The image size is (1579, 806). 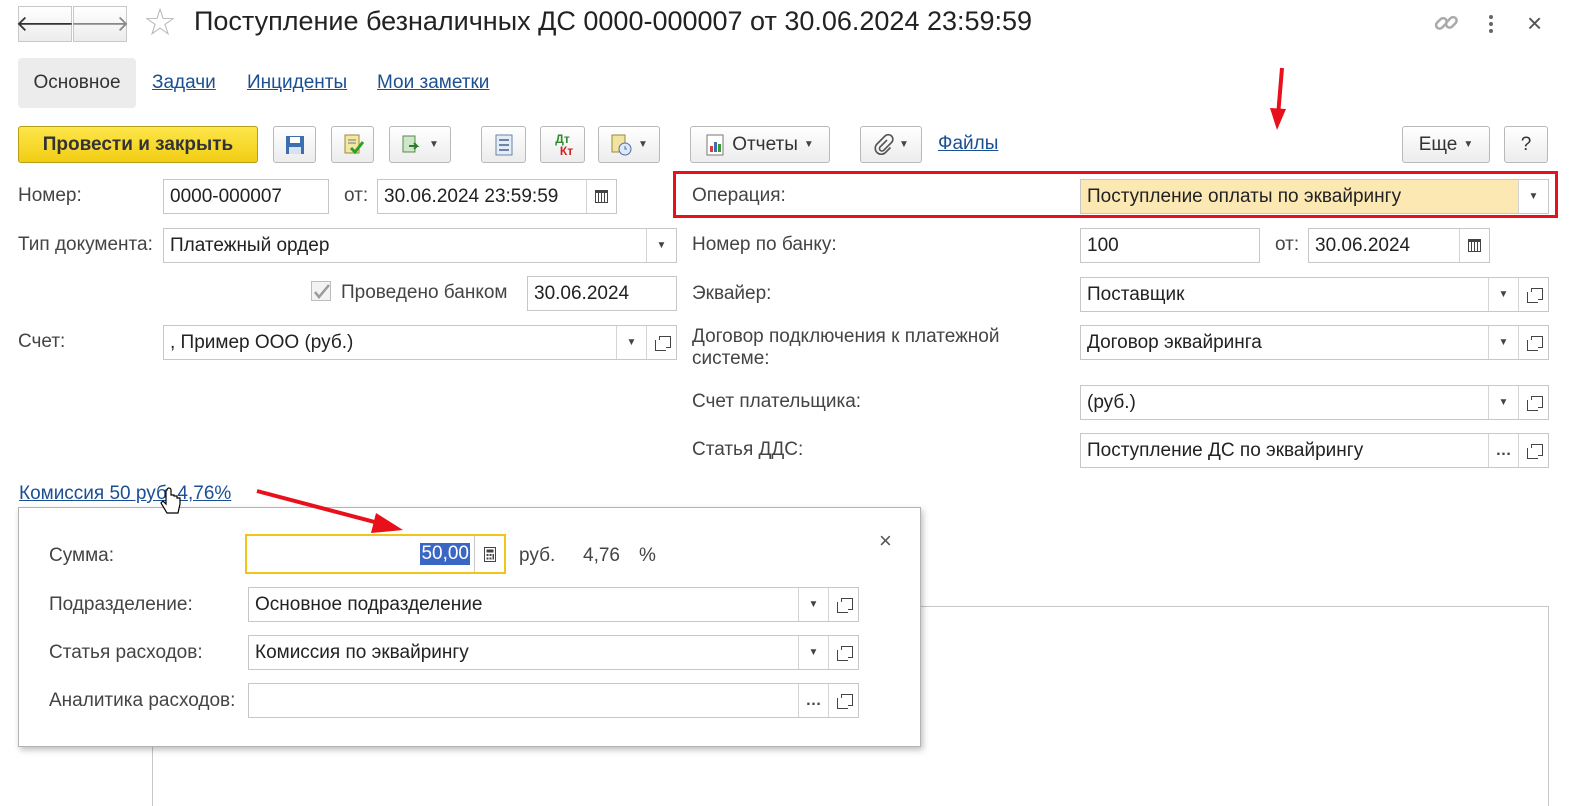 I want to click on right-arrow-annotation, so click(x=329, y=511).